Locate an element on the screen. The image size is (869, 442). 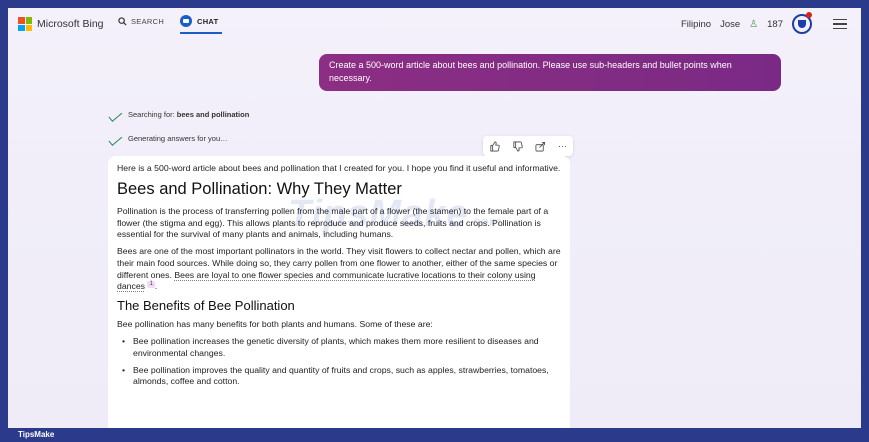
citation-badge: 1 is located at coordinates (151, 285).